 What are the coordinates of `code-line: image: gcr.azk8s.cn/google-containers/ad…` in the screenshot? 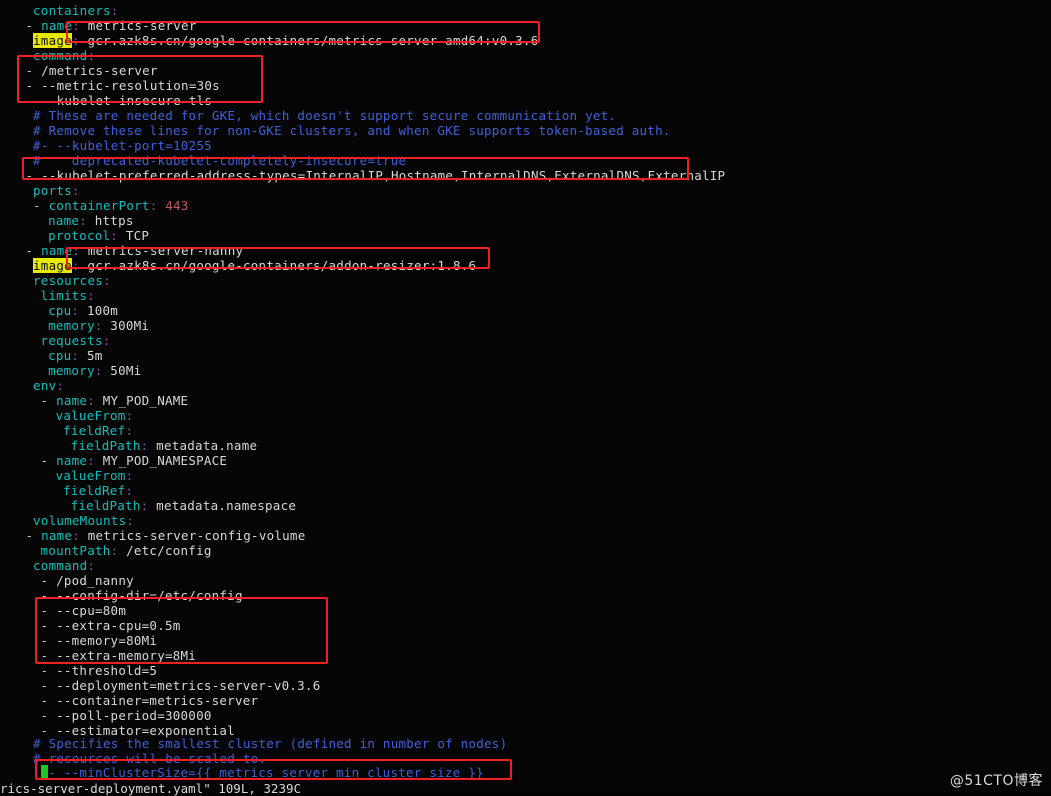 It's located at (254, 265).